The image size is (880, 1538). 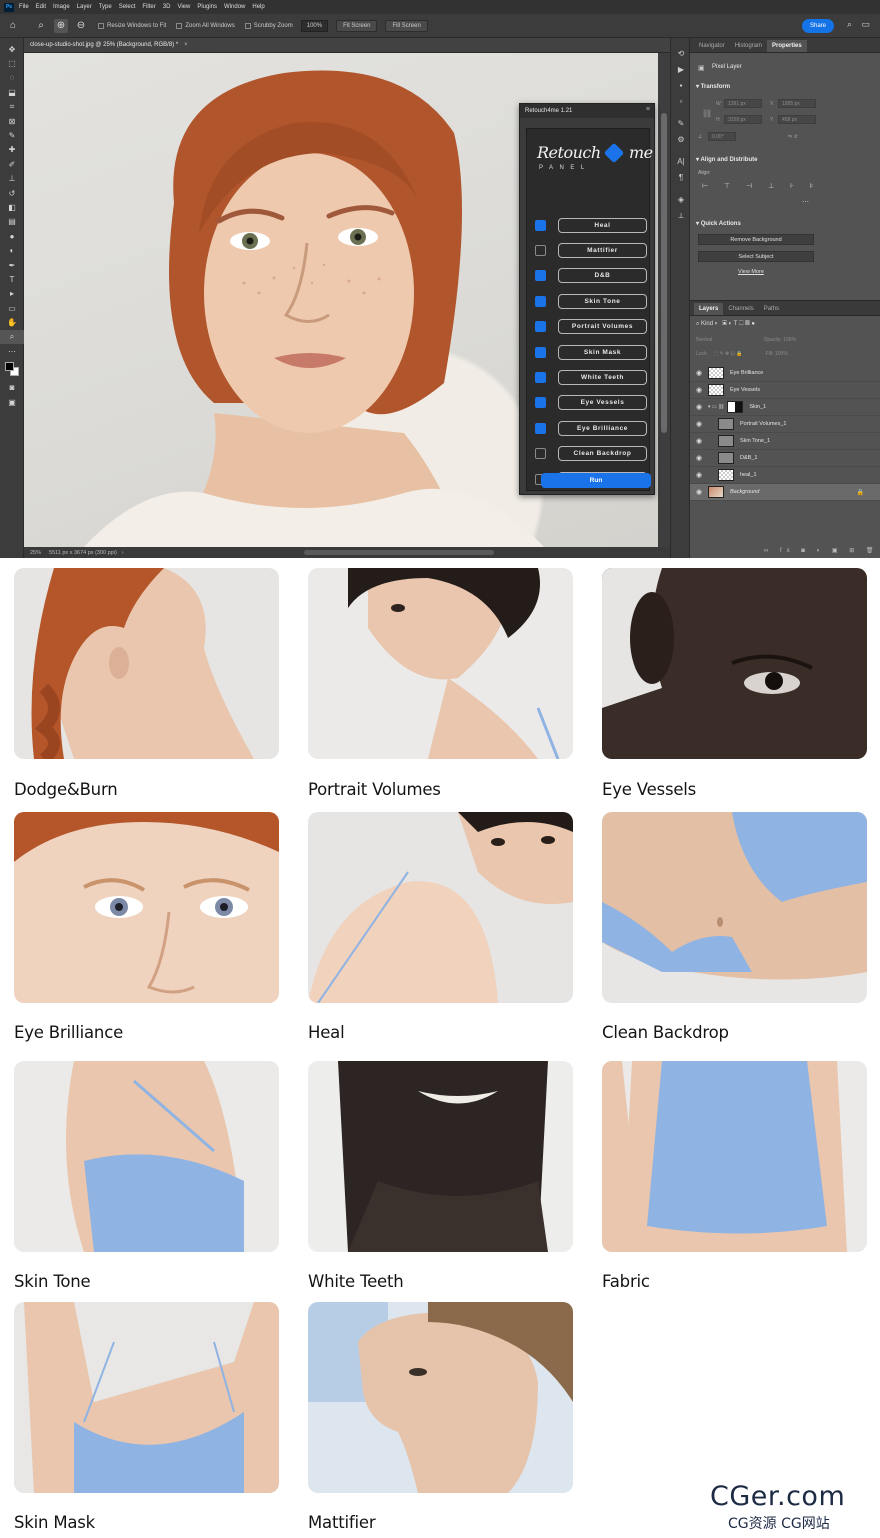 I want to click on menu-plugins: Plugins, so click(x=207, y=7).